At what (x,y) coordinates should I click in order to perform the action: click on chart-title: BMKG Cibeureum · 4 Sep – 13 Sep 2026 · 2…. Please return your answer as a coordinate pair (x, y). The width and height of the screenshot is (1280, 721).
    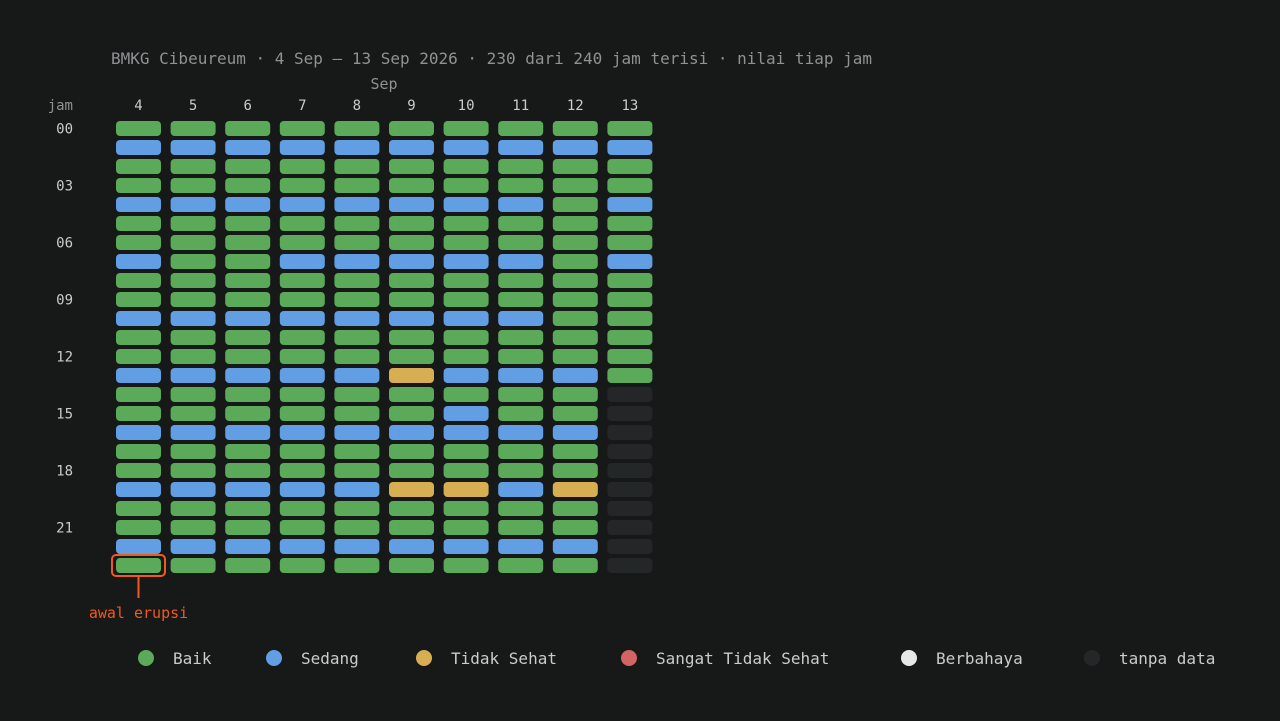
    Looking at the image, I should click on (491, 58).